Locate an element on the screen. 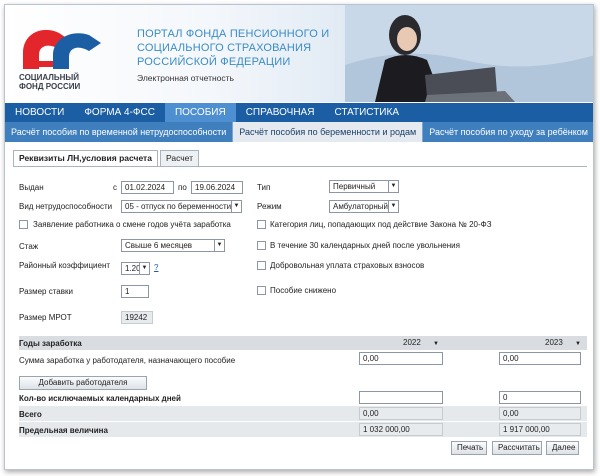 Image resolution: width=600 pixels, height=476 pixels. nav-statistics: СТАТИСТИКА is located at coordinates (366, 112).